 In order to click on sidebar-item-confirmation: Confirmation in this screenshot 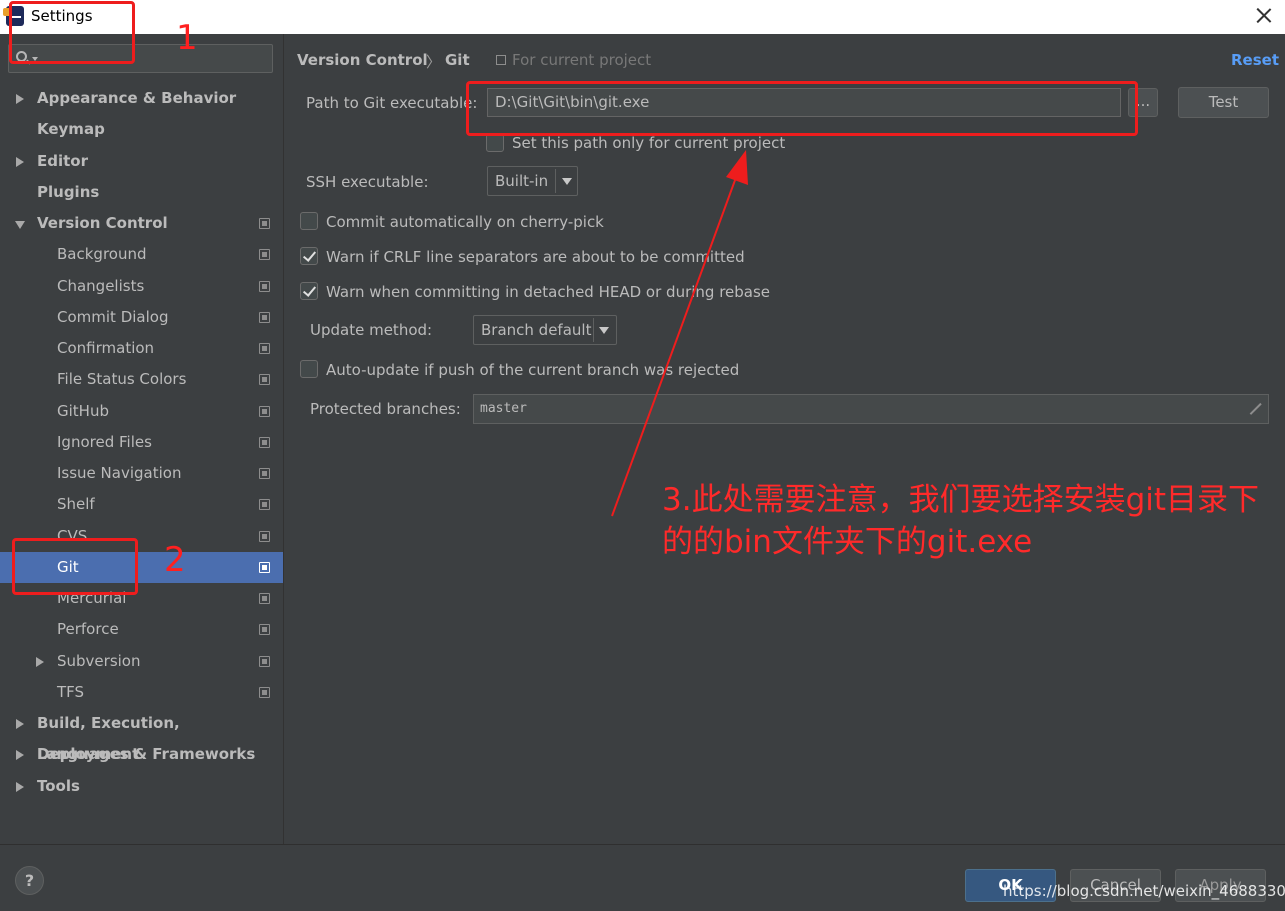, I will do `click(141, 348)`.